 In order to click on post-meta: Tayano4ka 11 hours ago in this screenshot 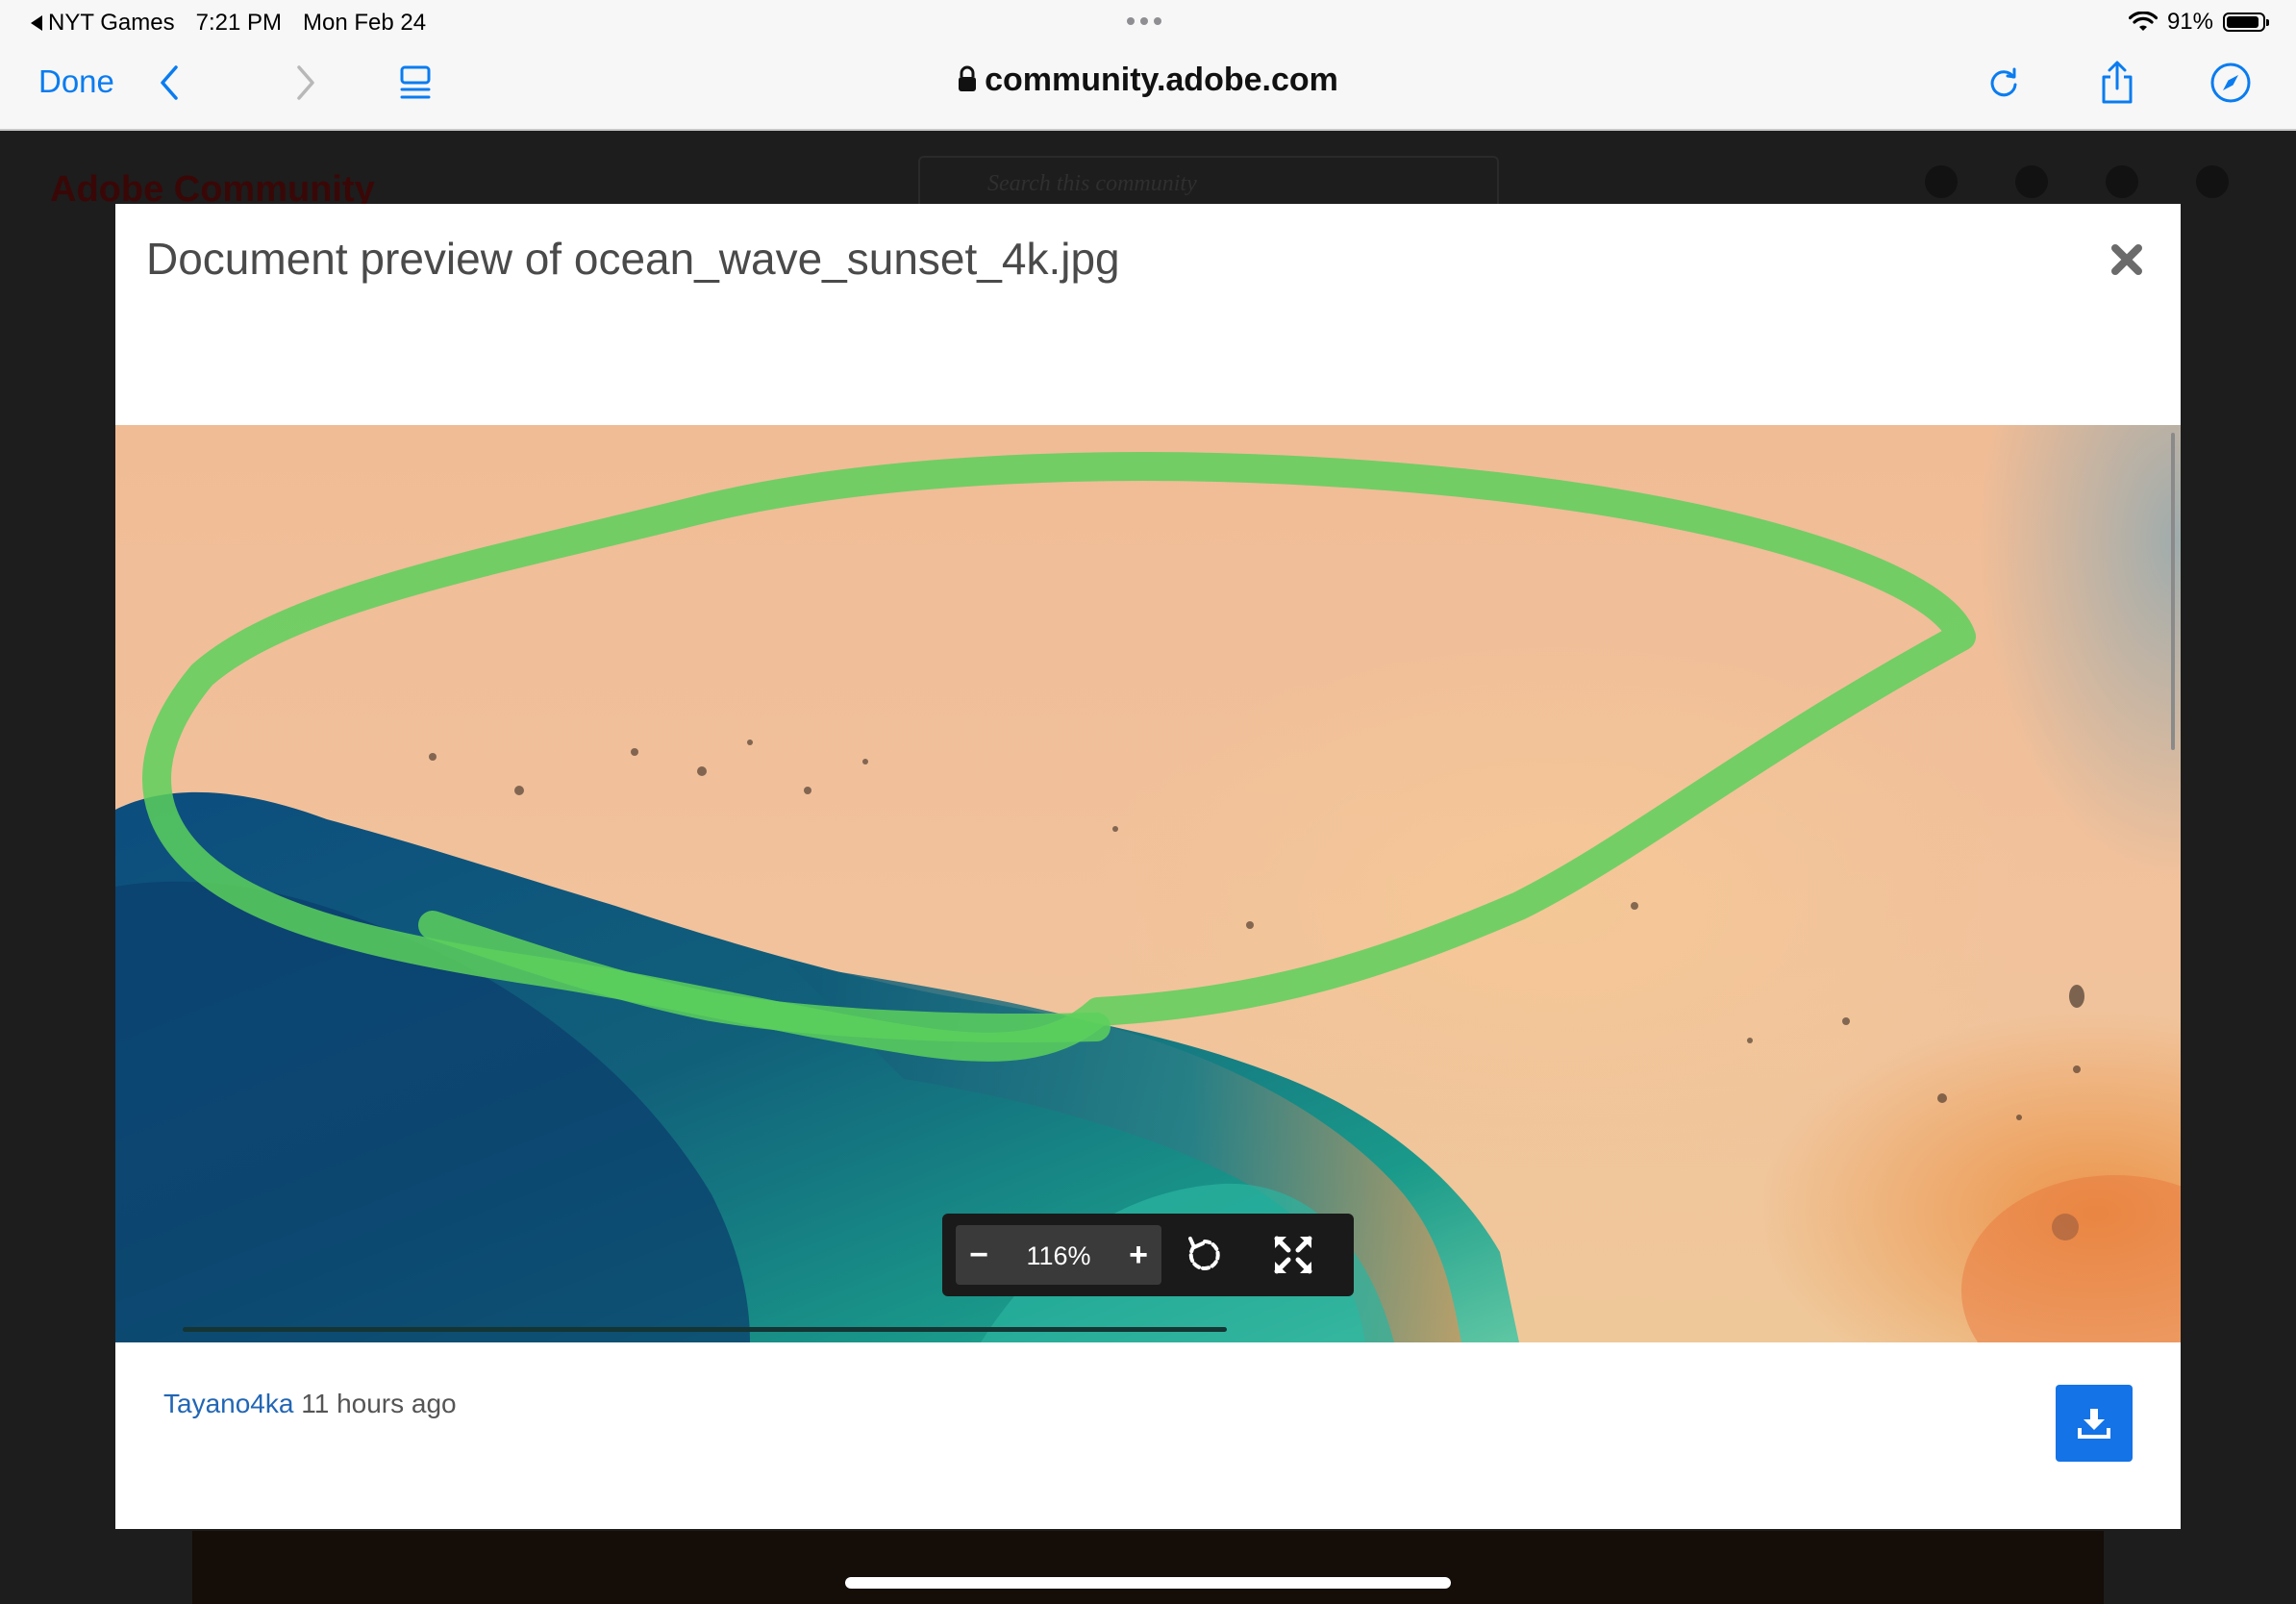, I will do `click(310, 1404)`.